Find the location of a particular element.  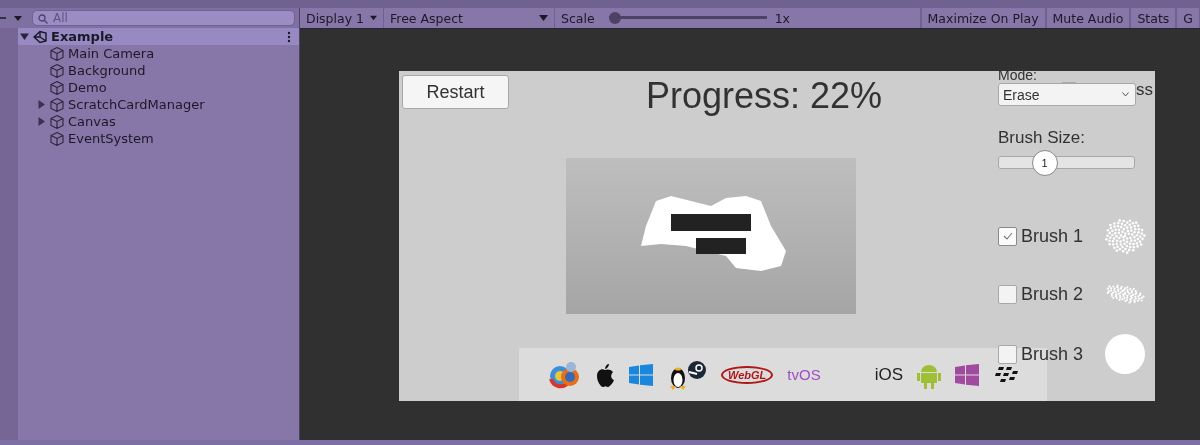

hierarchy-item: EventSystem is located at coordinates (158, 138).